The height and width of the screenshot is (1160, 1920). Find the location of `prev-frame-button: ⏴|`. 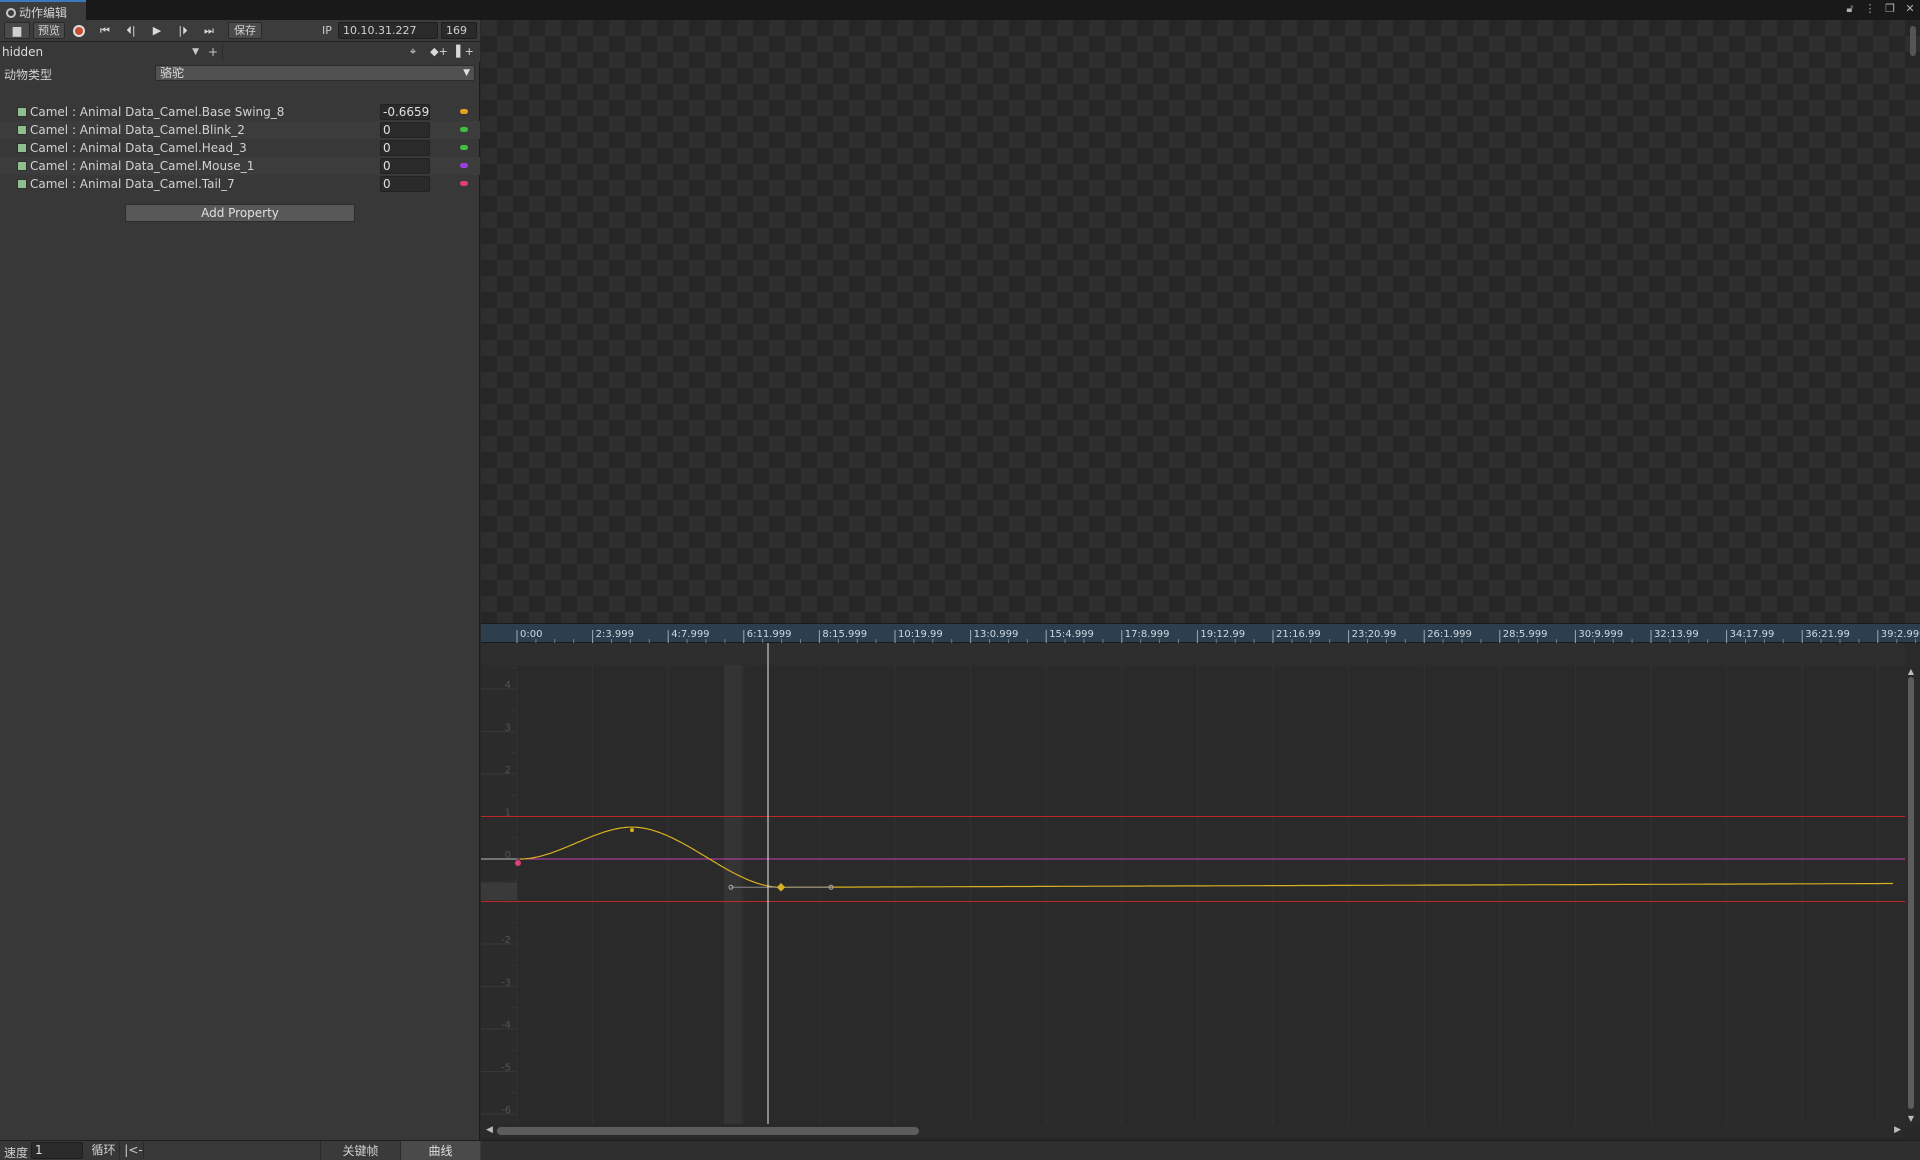

prev-frame-button: ⏴| is located at coordinates (131, 31).